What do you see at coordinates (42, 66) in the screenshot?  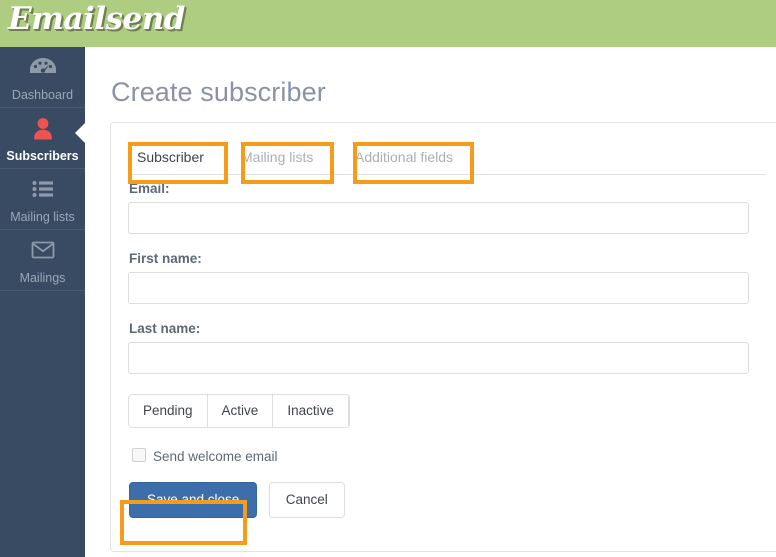 I see `tachometer-icon` at bounding box center [42, 66].